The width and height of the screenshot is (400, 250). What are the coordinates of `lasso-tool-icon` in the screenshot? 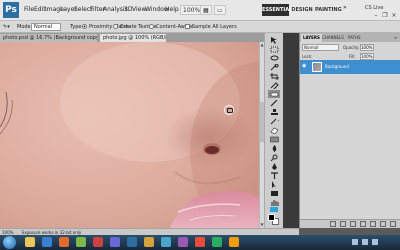 It's located at (274, 58).